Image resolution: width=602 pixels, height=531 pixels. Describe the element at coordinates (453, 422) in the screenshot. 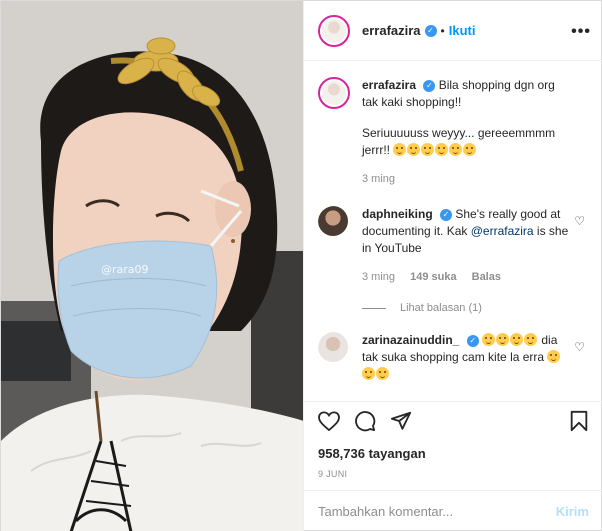

I see `action-icons` at that location.